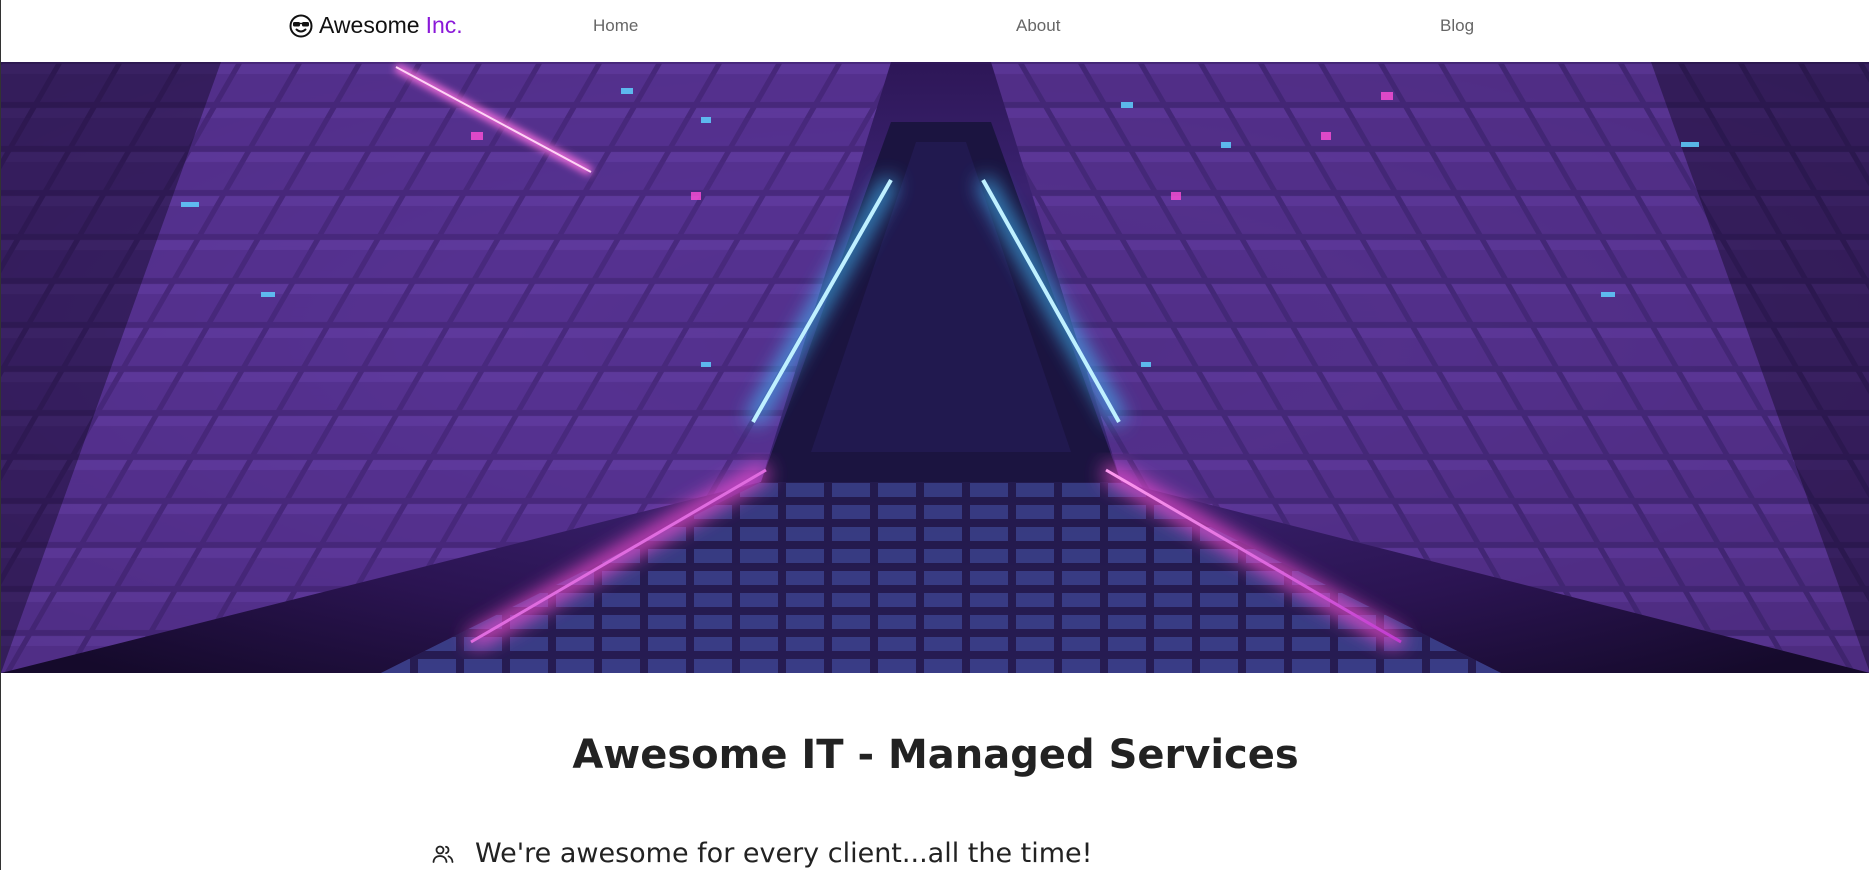 This screenshot has width=1869, height=870. What do you see at coordinates (615, 26) in the screenshot?
I see `nav-link-home: Home` at bounding box center [615, 26].